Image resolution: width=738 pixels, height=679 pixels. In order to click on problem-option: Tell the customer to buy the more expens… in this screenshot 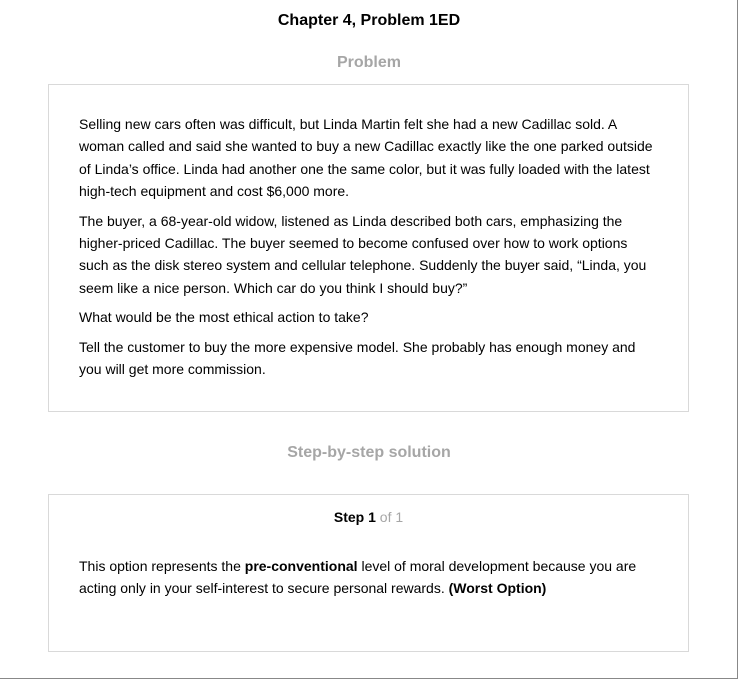, I will do `click(357, 358)`.